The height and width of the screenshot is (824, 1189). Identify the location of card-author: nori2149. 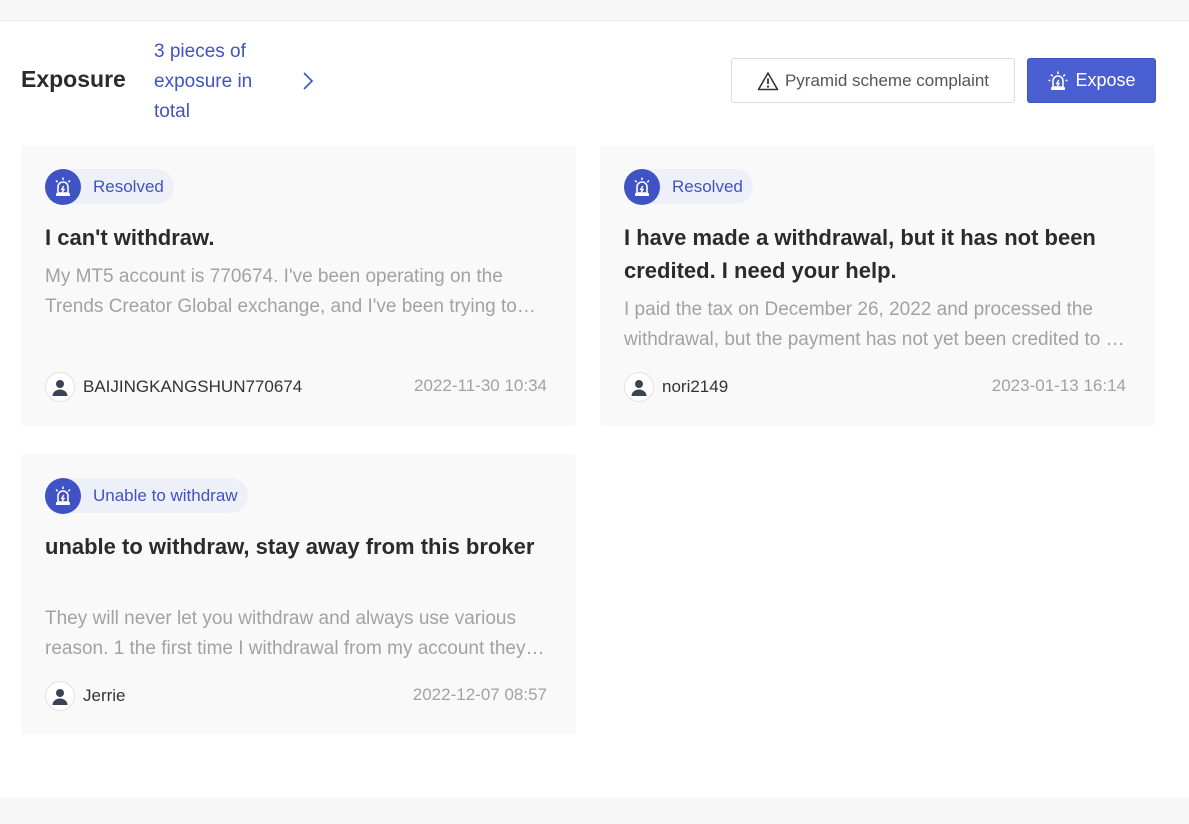
(676, 387).